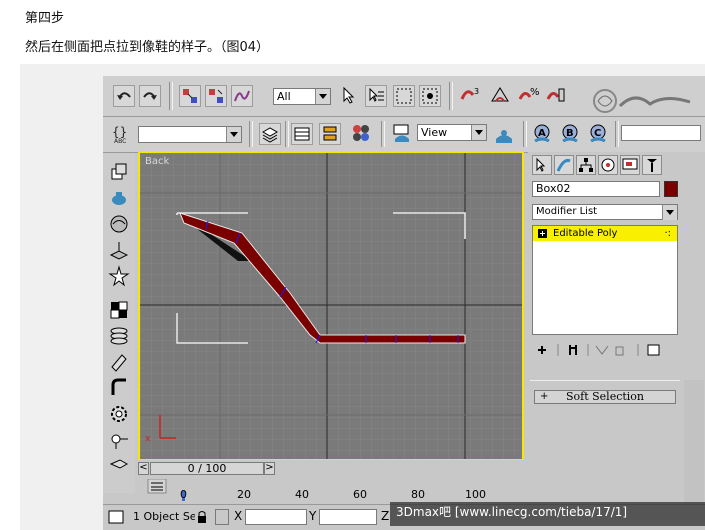  Describe the element at coordinates (605, 350) in the screenshot. I see `stack-tools-row` at that location.